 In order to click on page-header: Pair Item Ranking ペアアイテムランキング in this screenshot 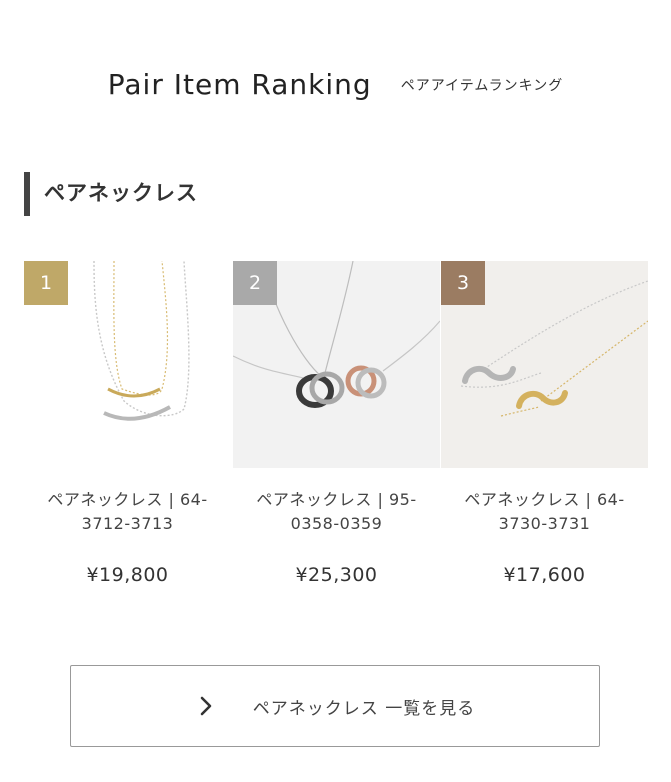, I will do `click(335, 84)`.